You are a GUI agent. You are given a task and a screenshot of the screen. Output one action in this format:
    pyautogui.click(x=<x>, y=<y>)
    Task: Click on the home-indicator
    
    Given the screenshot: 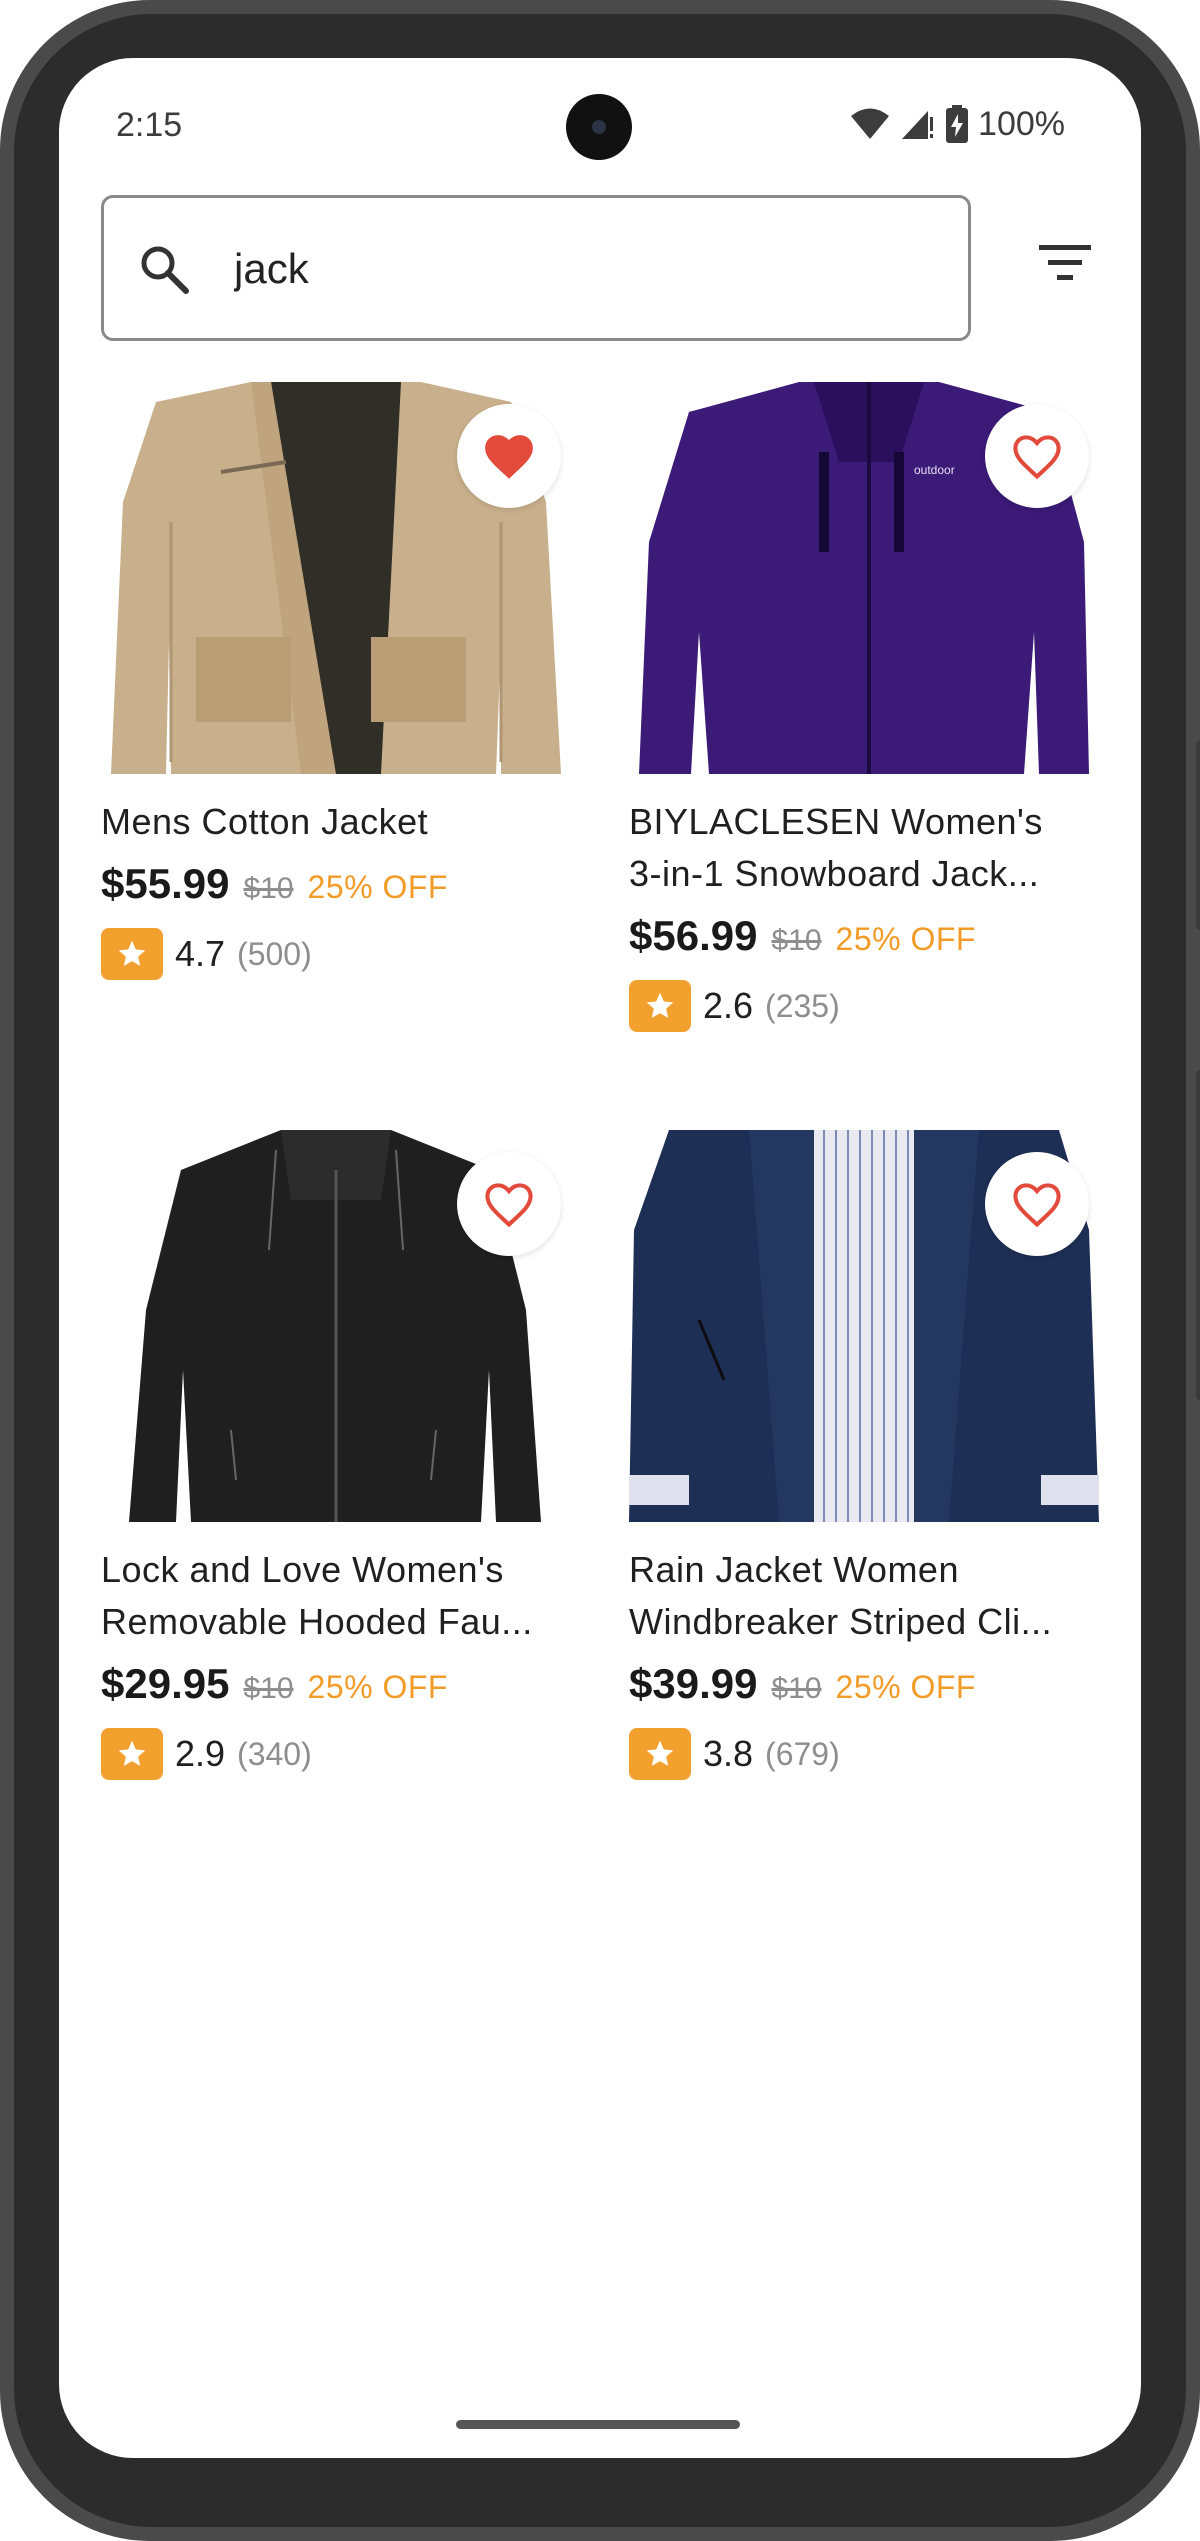 What is the action you would take?
    pyautogui.click(x=598, y=2424)
    